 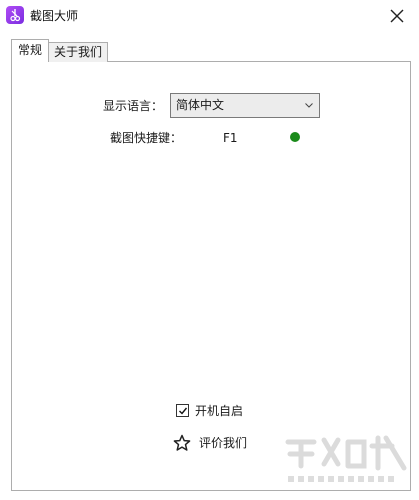 What do you see at coordinates (146, 138) in the screenshot?
I see `hotkey-label: 截图快捷键：` at bounding box center [146, 138].